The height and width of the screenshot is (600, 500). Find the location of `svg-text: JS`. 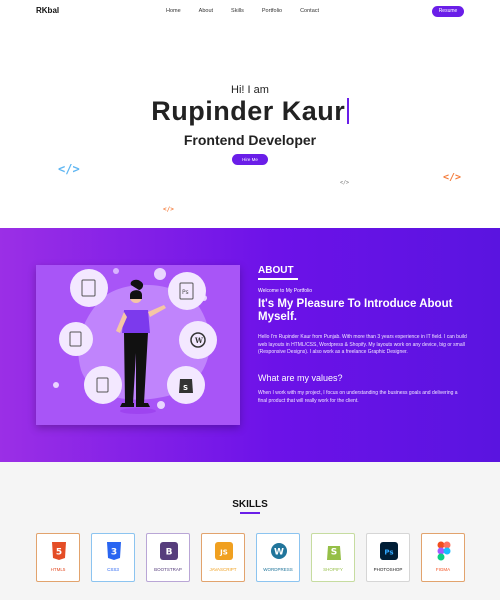

svg-text: JS is located at coordinates (223, 553).